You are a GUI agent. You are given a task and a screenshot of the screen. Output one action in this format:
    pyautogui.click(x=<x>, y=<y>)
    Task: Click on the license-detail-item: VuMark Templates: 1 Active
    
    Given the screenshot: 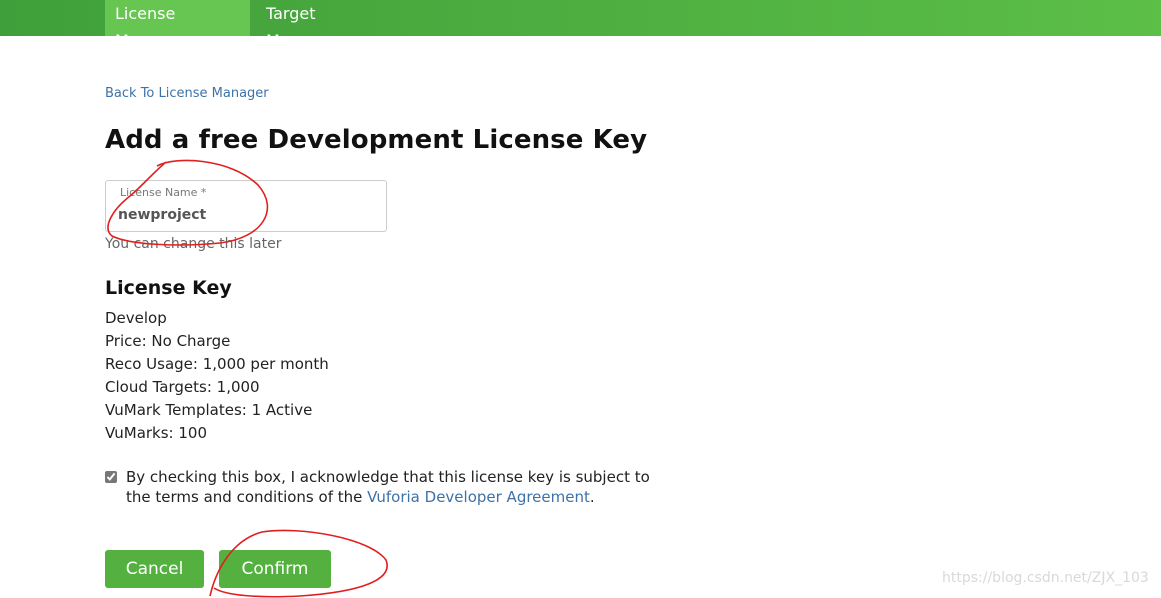 What is the action you would take?
    pyautogui.click(x=209, y=410)
    